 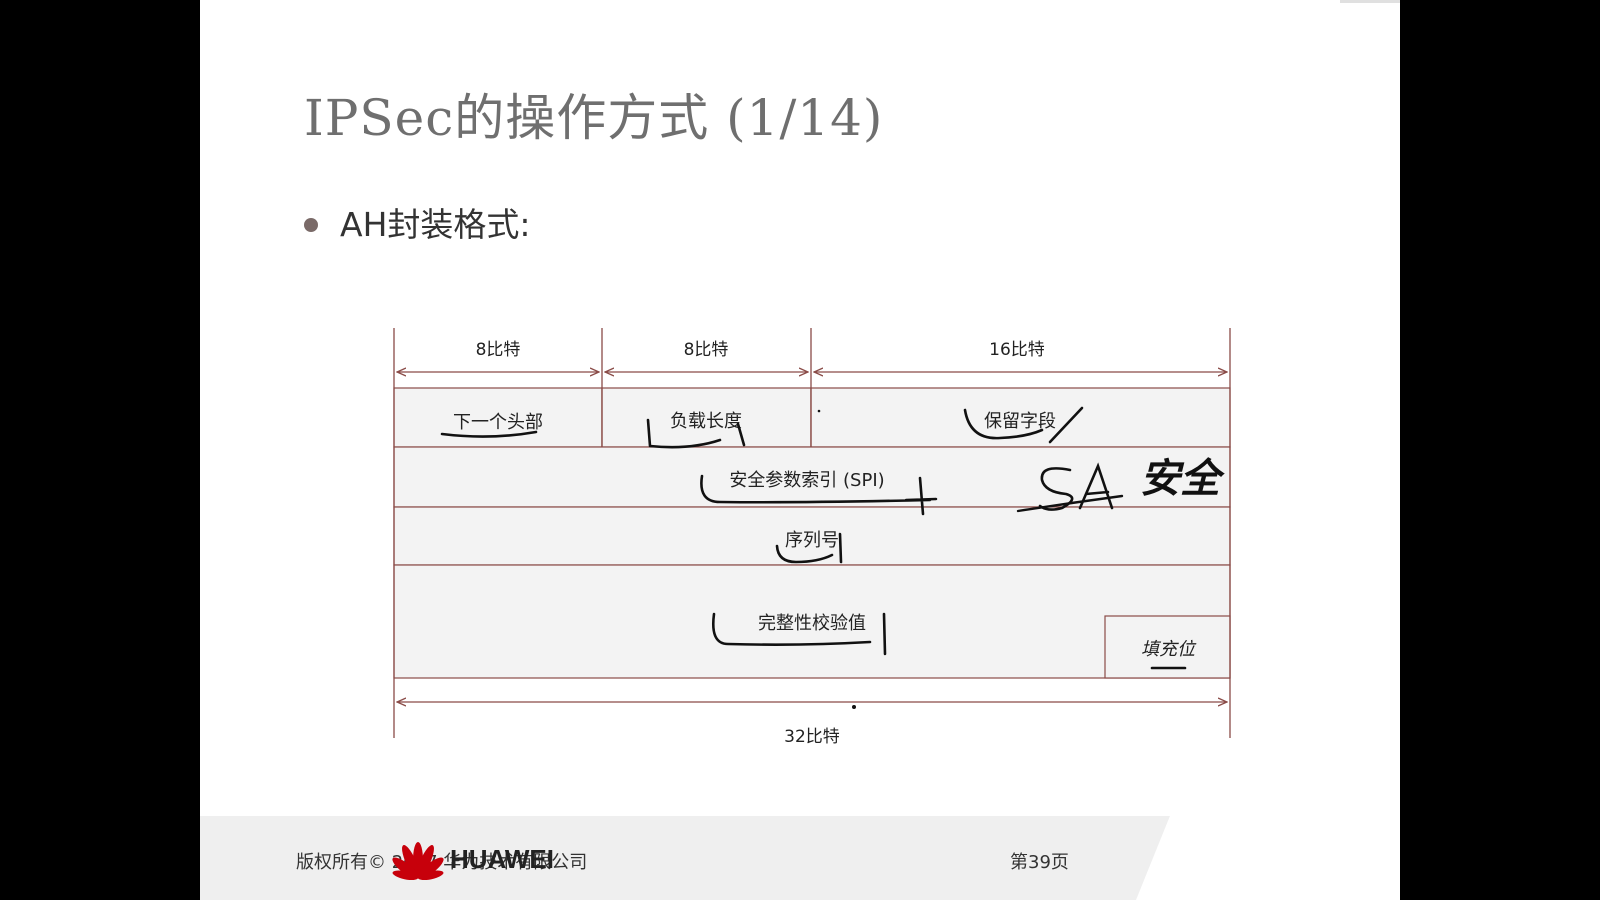 I want to click on width-label-payload-length: 8比特, so click(x=706, y=350).